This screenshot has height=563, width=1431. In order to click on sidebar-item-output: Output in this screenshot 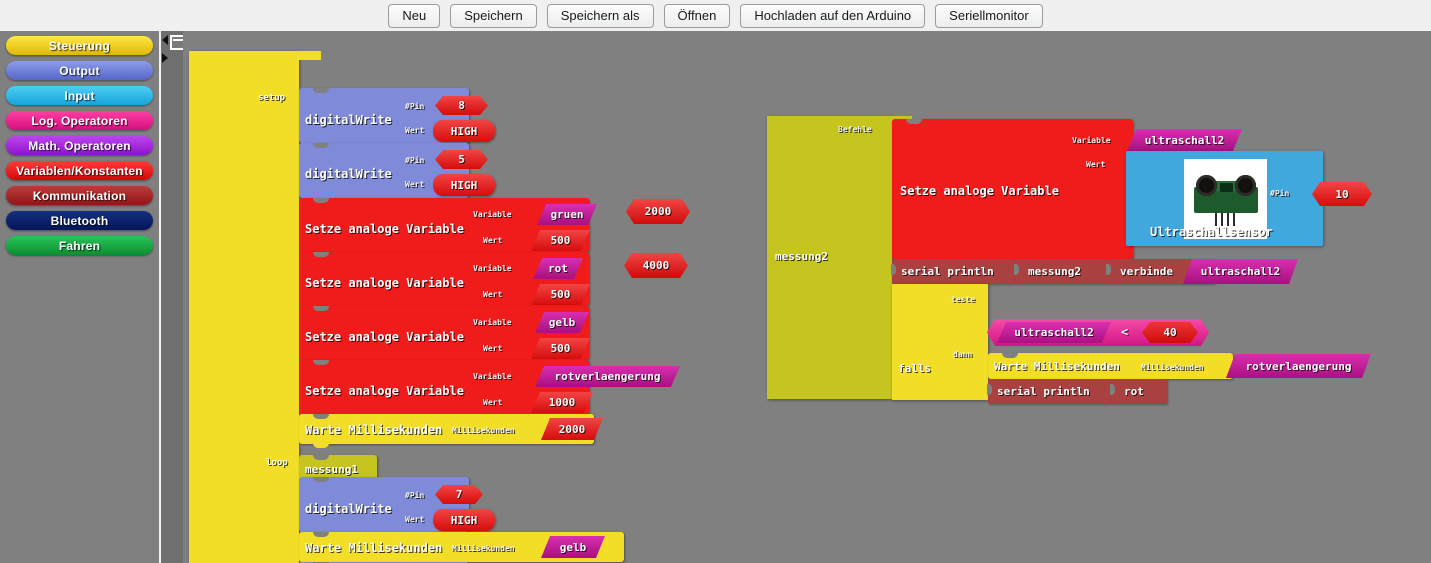, I will do `click(79, 70)`.